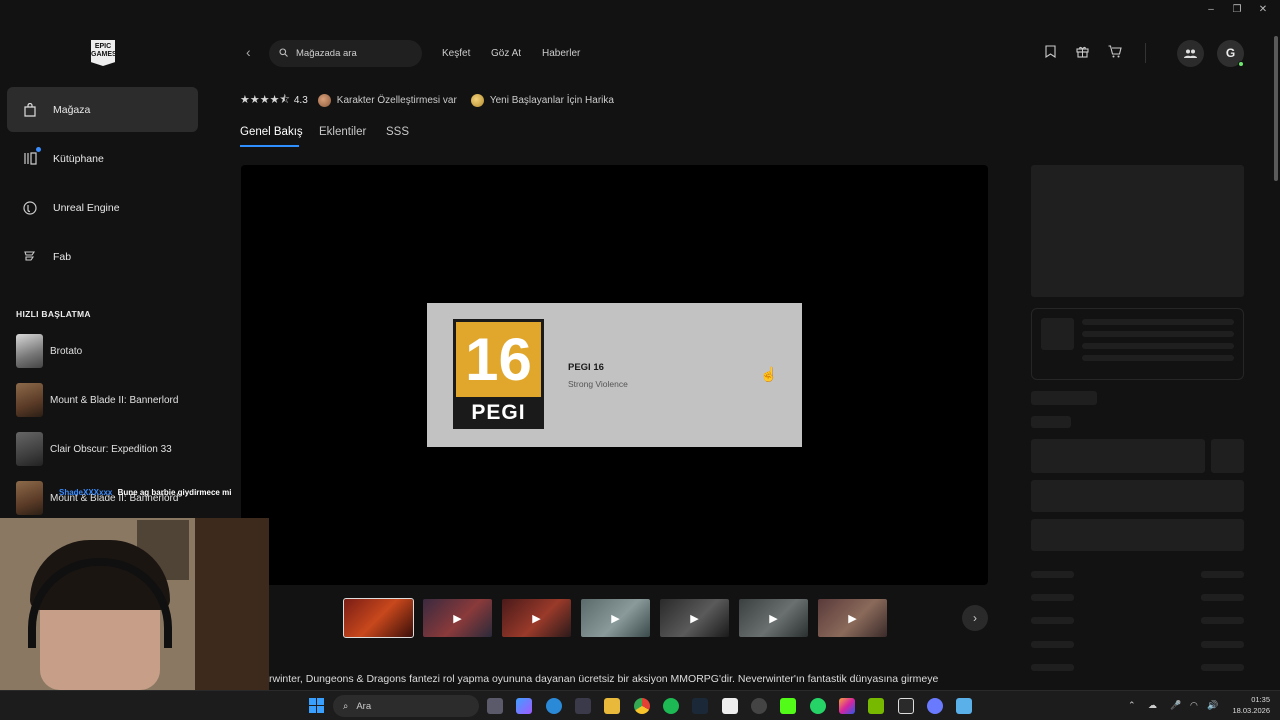 Image resolution: width=1280 pixels, height=720 pixels. What do you see at coordinates (876, 706) in the screenshot?
I see `nvidia-icon` at bounding box center [876, 706].